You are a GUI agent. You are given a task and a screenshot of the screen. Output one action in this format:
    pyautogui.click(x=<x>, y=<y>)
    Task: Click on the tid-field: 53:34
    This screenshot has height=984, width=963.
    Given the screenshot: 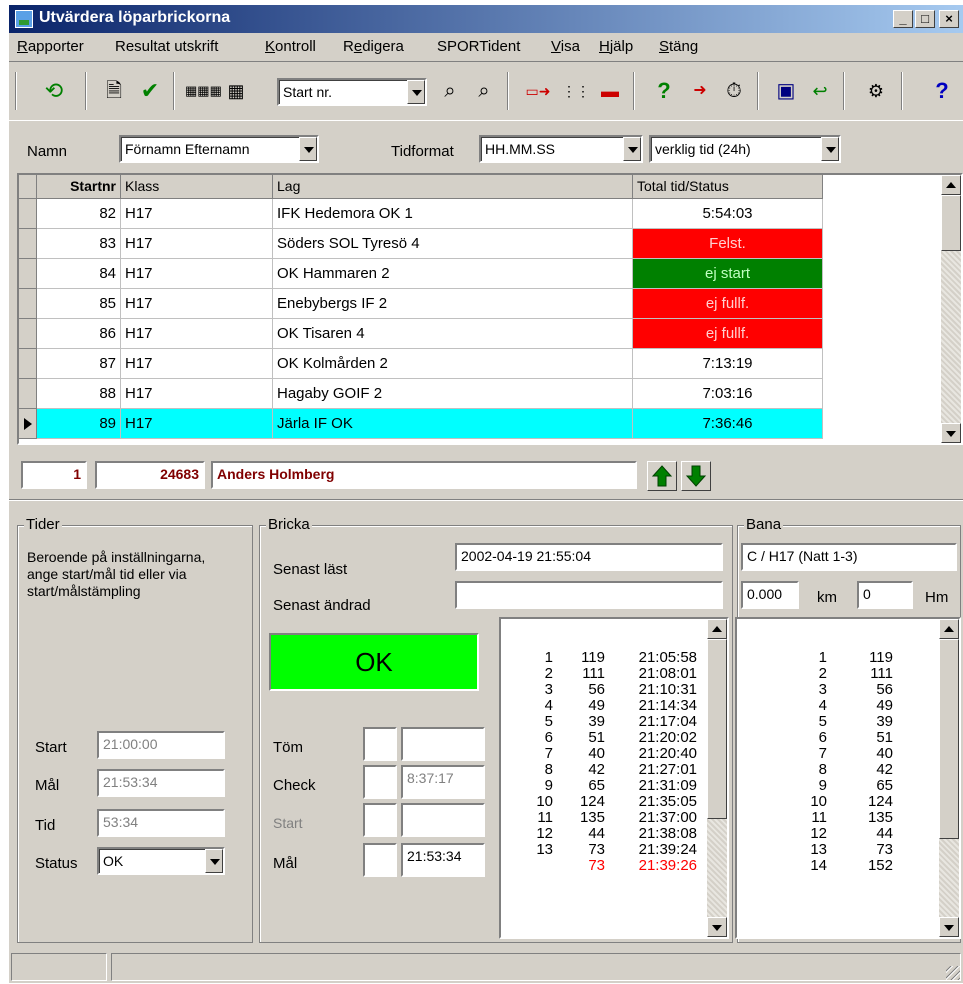 What is the action you would take?
    pyautogui.click(x=161, y=823)
    